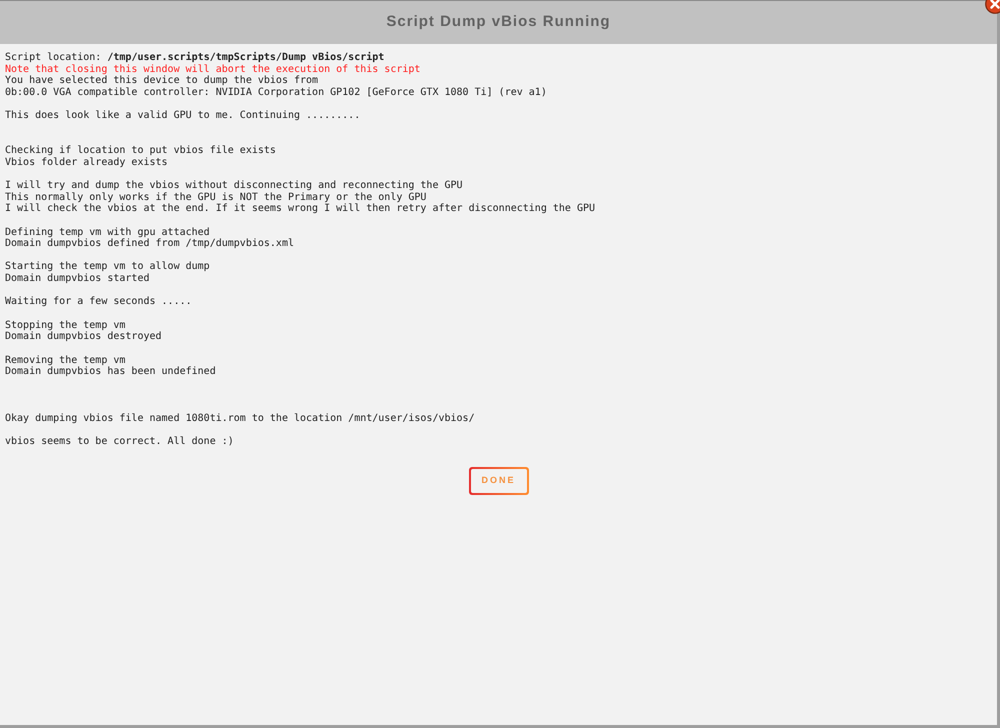  I want to click on output-line: Checking if location to put vbios file exists, so click(140, 151).